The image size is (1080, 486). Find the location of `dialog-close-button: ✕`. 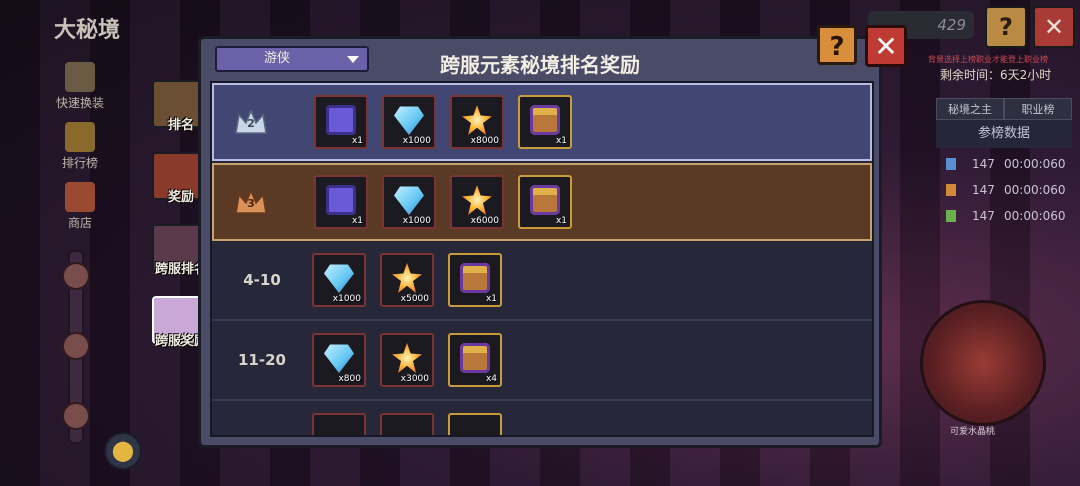

dialog-close-button: ✕ is located at coordinates (886, 46).